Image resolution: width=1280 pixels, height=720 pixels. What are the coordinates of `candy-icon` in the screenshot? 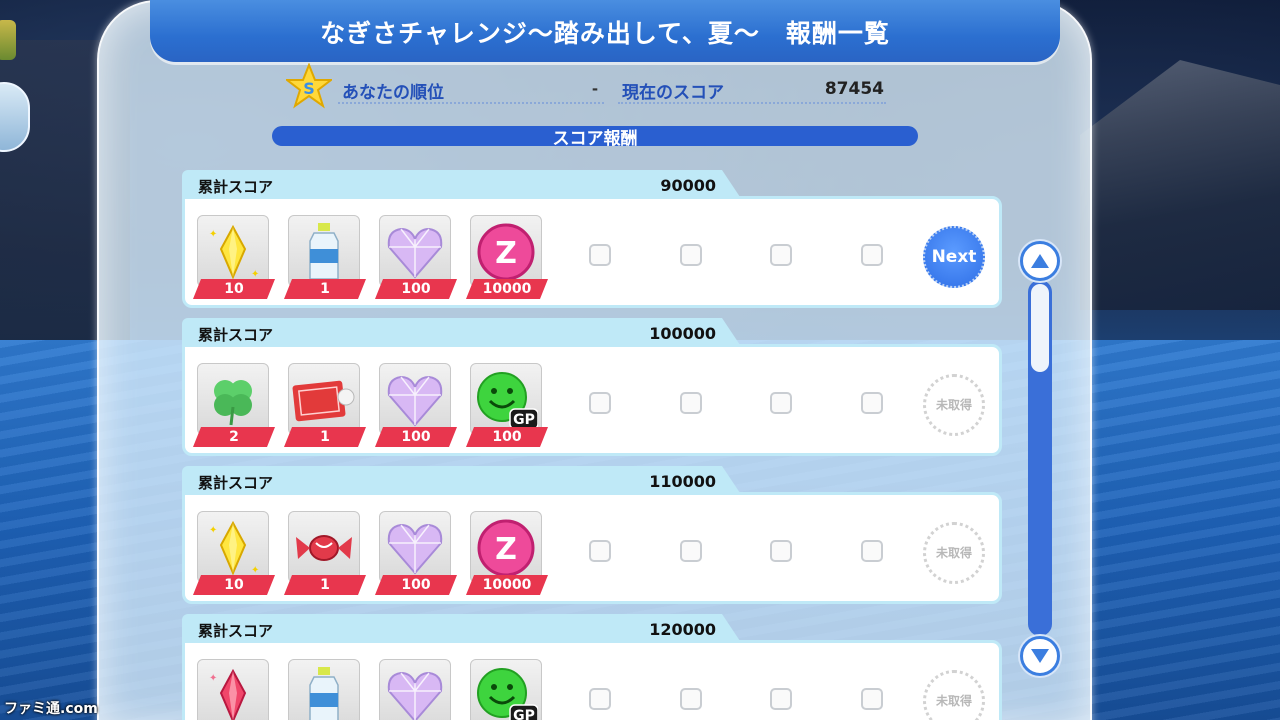 It's located at (324, 548).